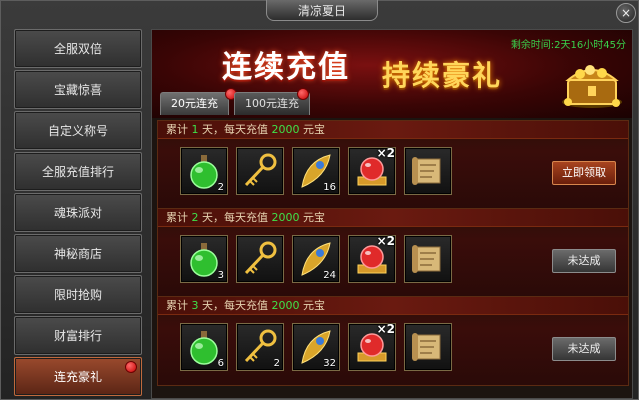  I want to click on banner-title-2: 持续豪礼, so click(442, 75).